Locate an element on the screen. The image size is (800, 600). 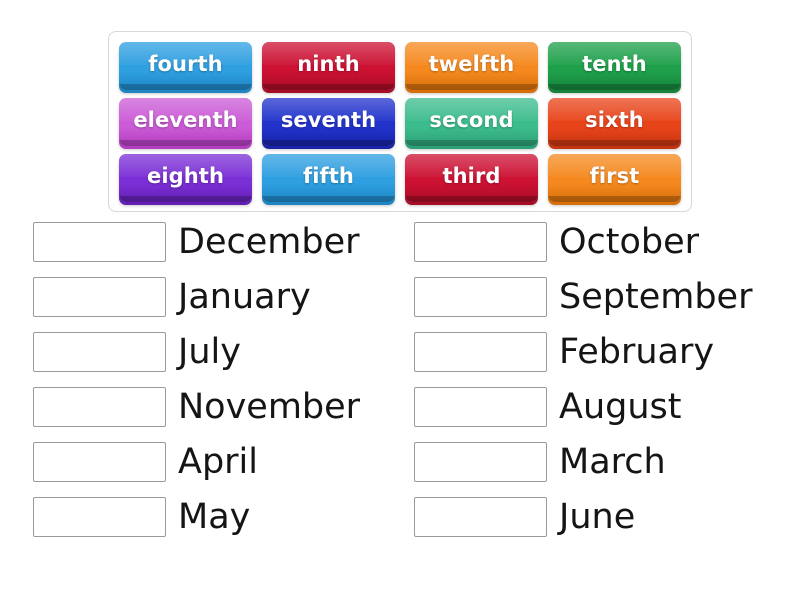
answer-row: July is located at coordinates (223, 352).